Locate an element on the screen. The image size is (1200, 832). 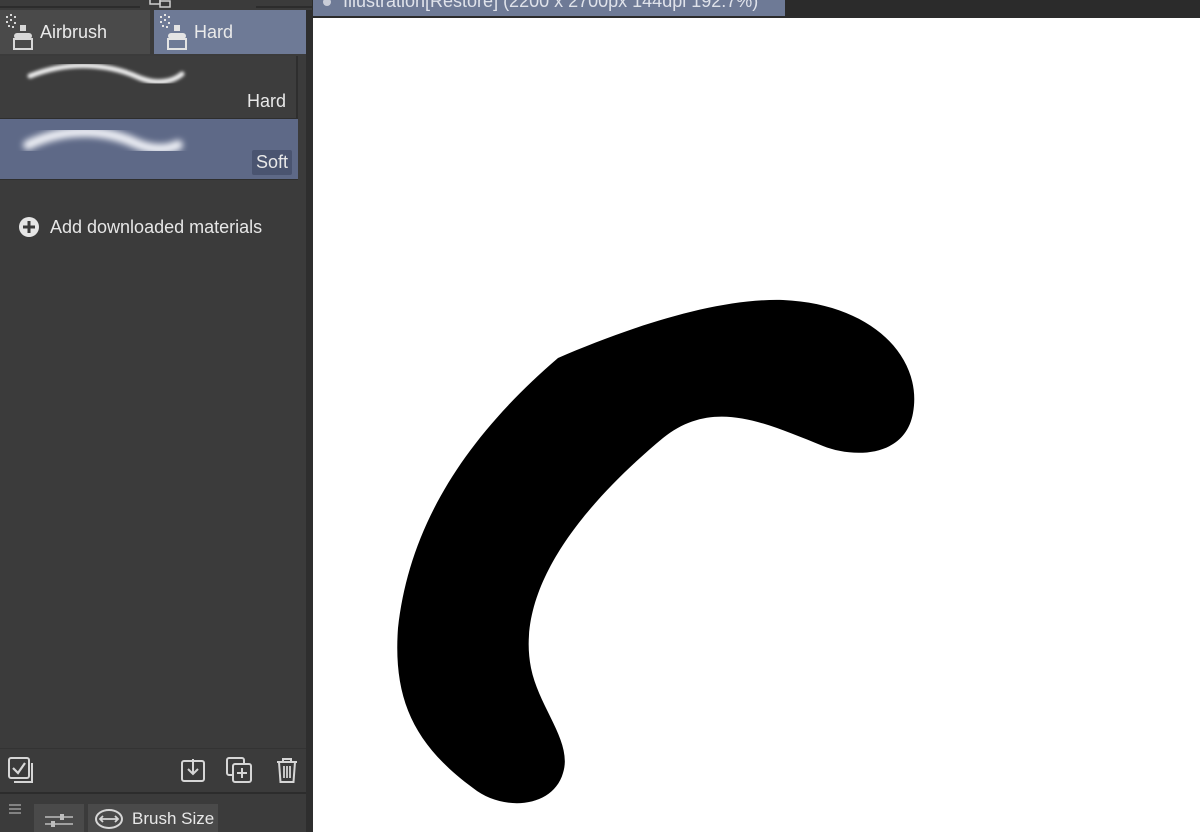
tab-brush-size: Brush Size is located at coordinates (153, 818).